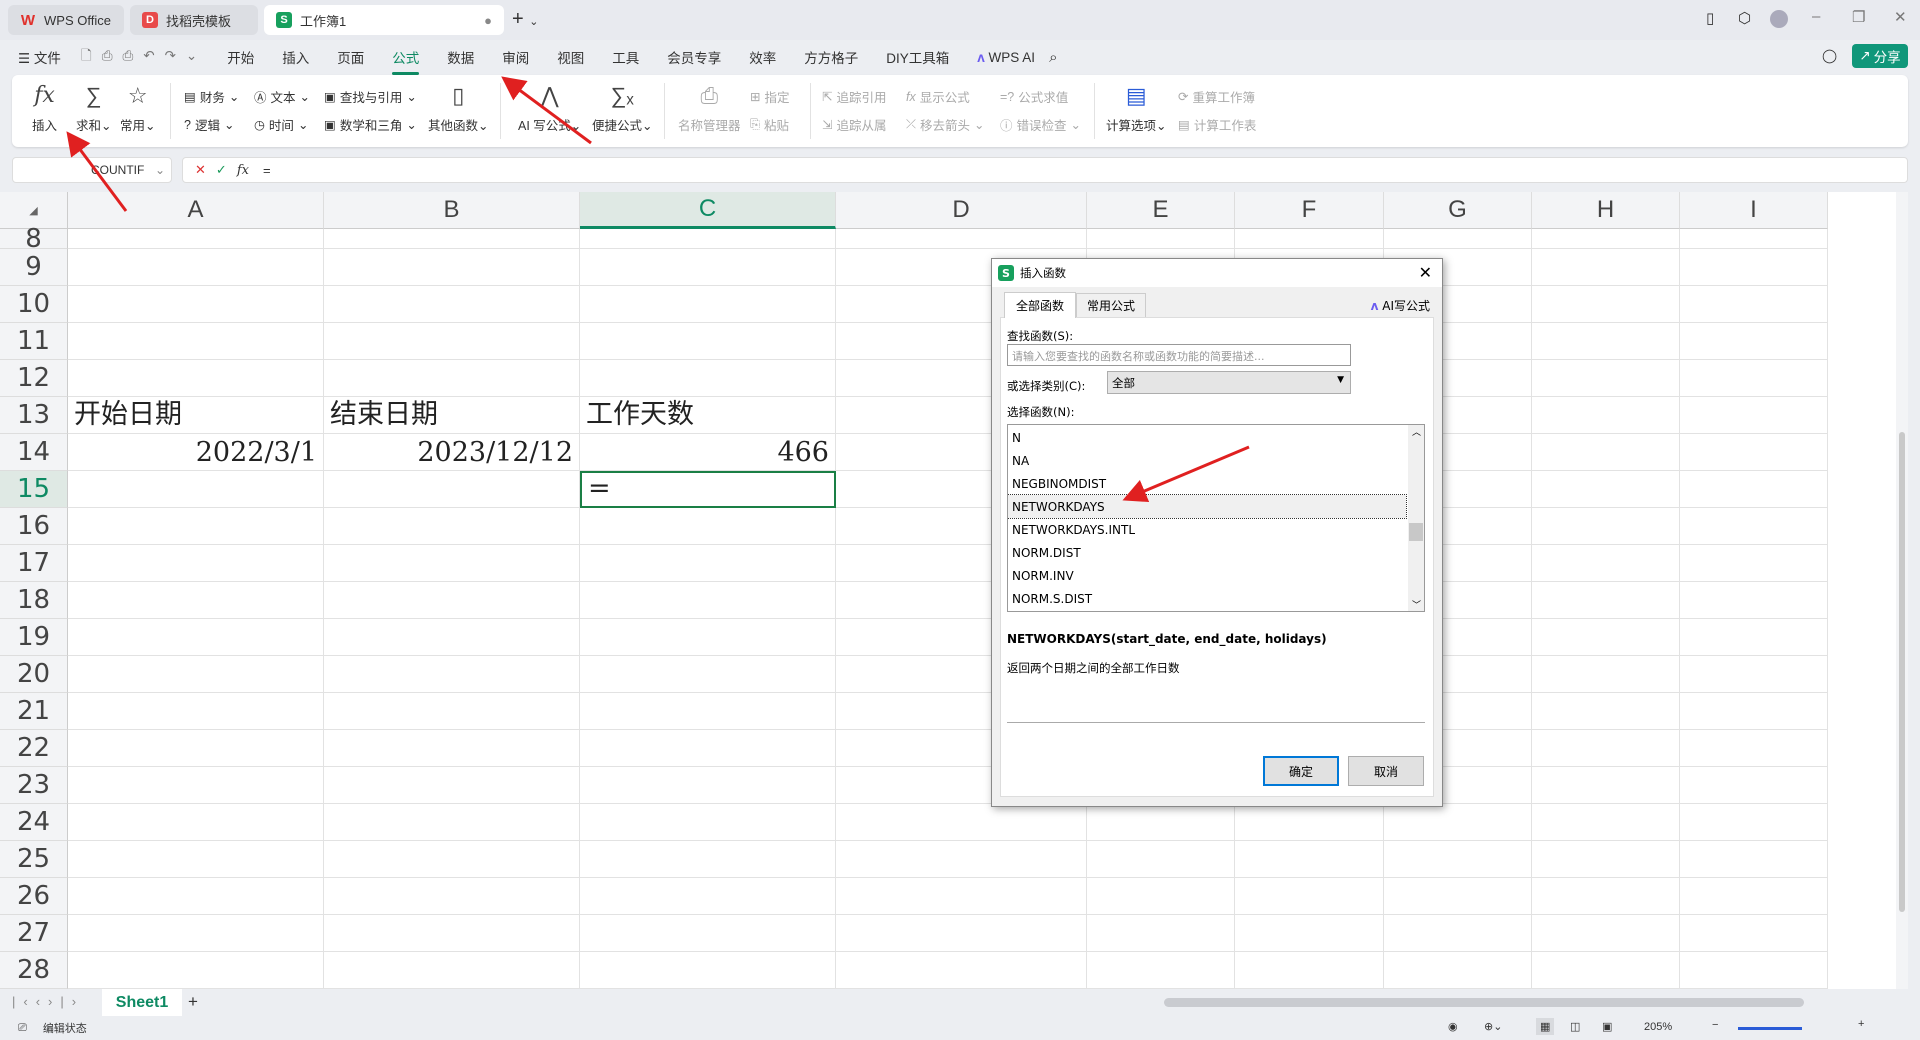 The height and width of the screenshot is (1040, 1920). I want to click on cell-C21, so click(708, 711).